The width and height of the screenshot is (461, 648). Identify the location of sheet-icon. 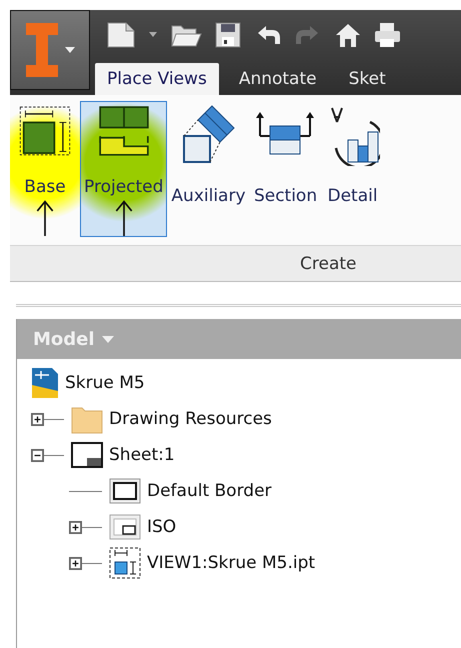
(87, 455).